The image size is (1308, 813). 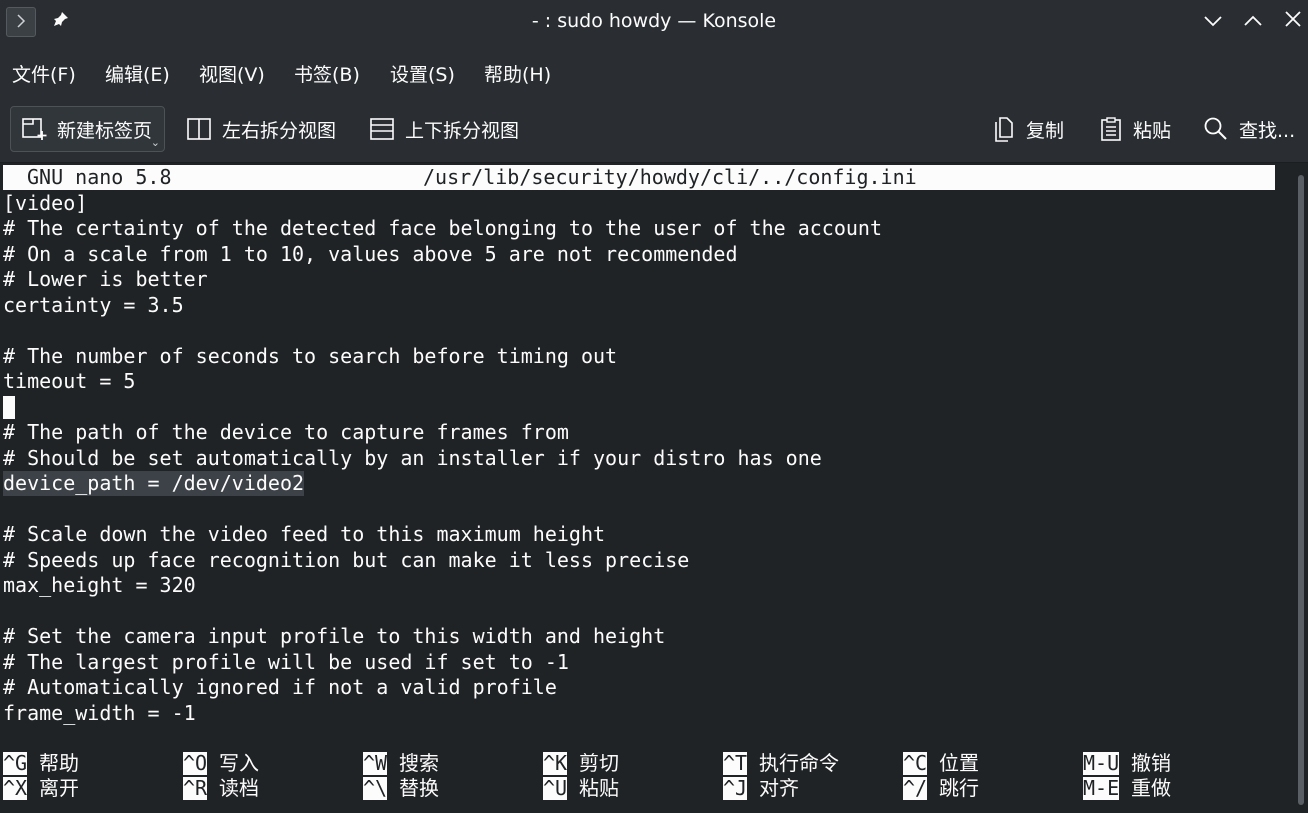 I want to click on title-bar: - : sudo howdy — Konsole, so click(x=654, y=22).